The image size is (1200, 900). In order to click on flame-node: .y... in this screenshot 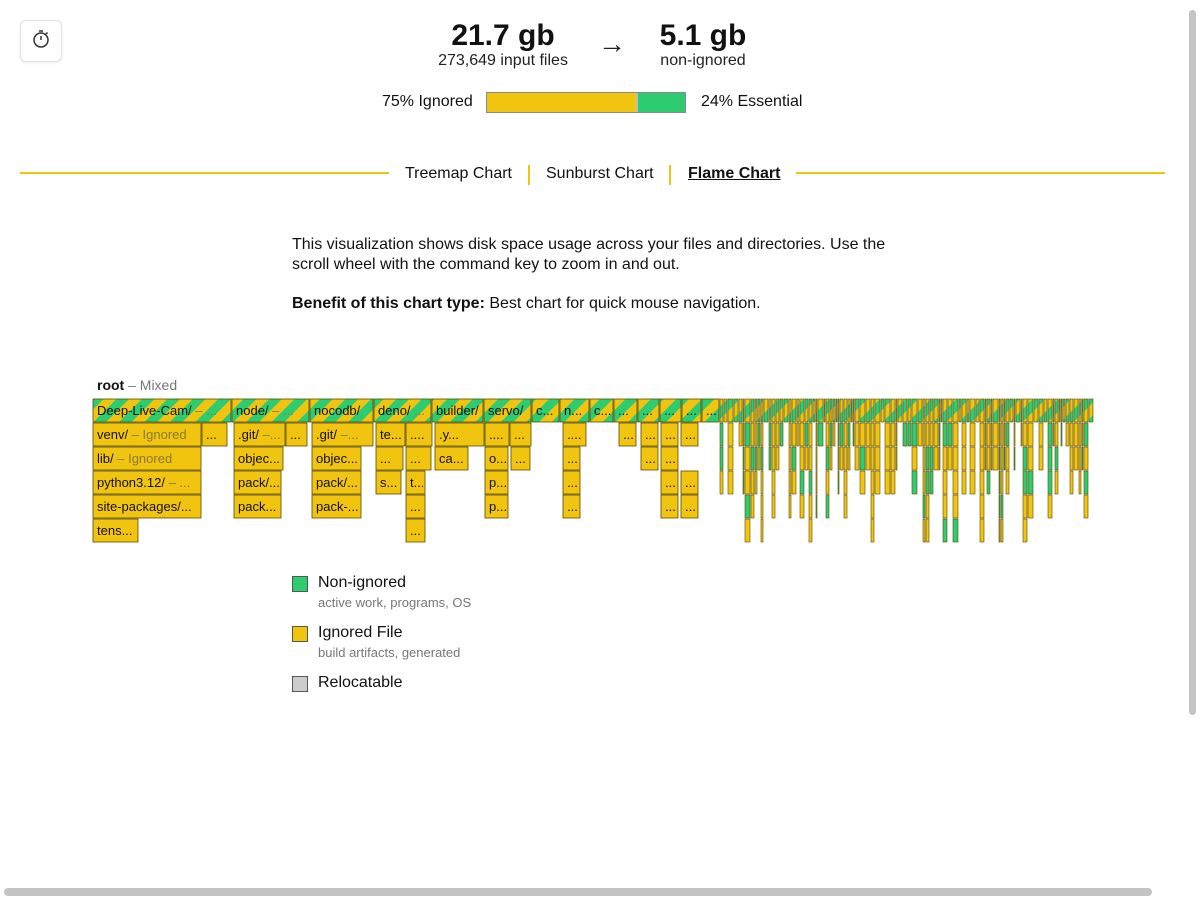, I will do `click(459, 434)`.